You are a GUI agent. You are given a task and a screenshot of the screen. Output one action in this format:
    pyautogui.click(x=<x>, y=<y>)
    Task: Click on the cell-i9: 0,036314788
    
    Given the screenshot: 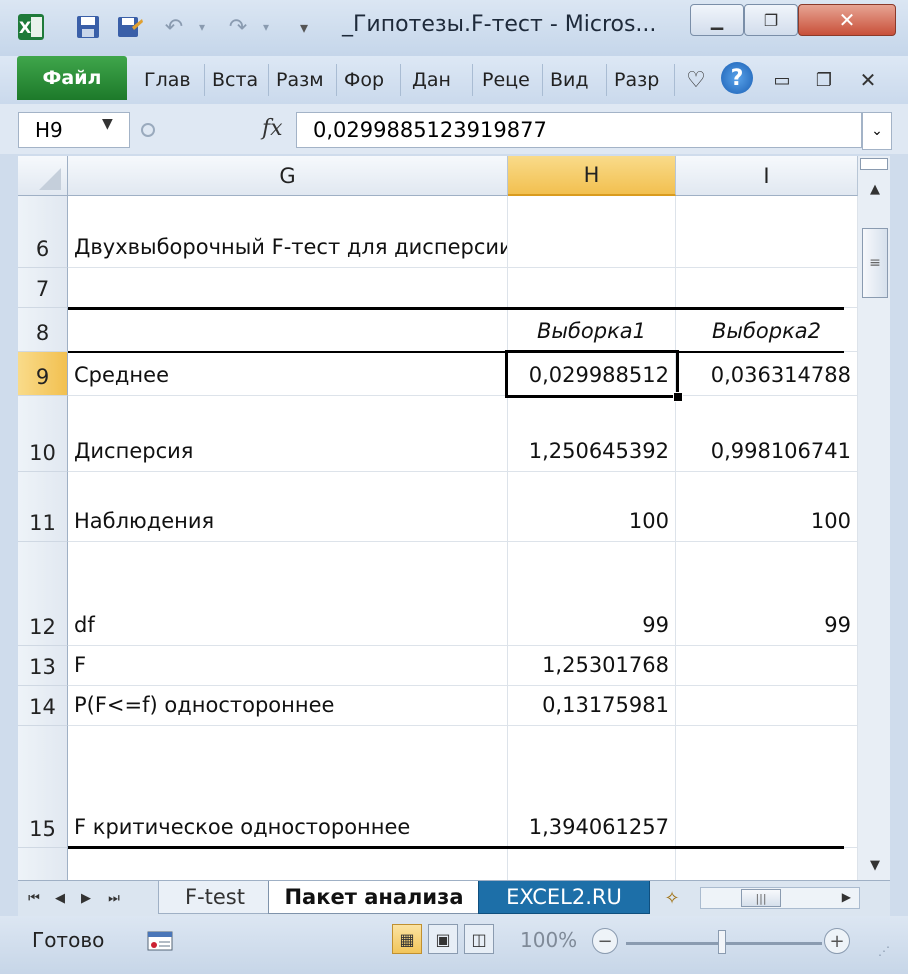 What is the action you would take?
    pyautogui.click(x=767, y=374)
    